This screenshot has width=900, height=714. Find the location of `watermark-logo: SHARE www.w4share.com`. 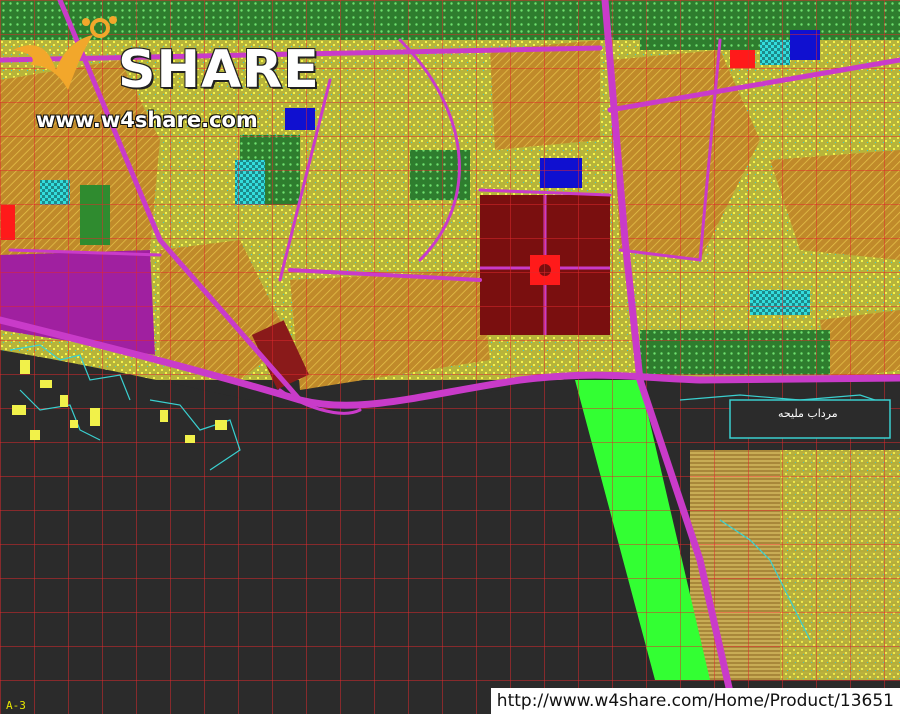

watermark-logo: SHARE www.w4share.com is located at coordinates (163, 75).